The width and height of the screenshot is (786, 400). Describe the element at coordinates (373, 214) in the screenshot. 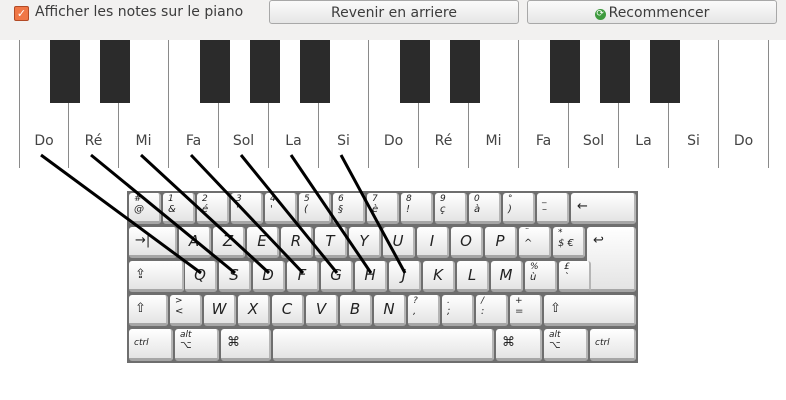

I see `mapping-line-j` at that location.